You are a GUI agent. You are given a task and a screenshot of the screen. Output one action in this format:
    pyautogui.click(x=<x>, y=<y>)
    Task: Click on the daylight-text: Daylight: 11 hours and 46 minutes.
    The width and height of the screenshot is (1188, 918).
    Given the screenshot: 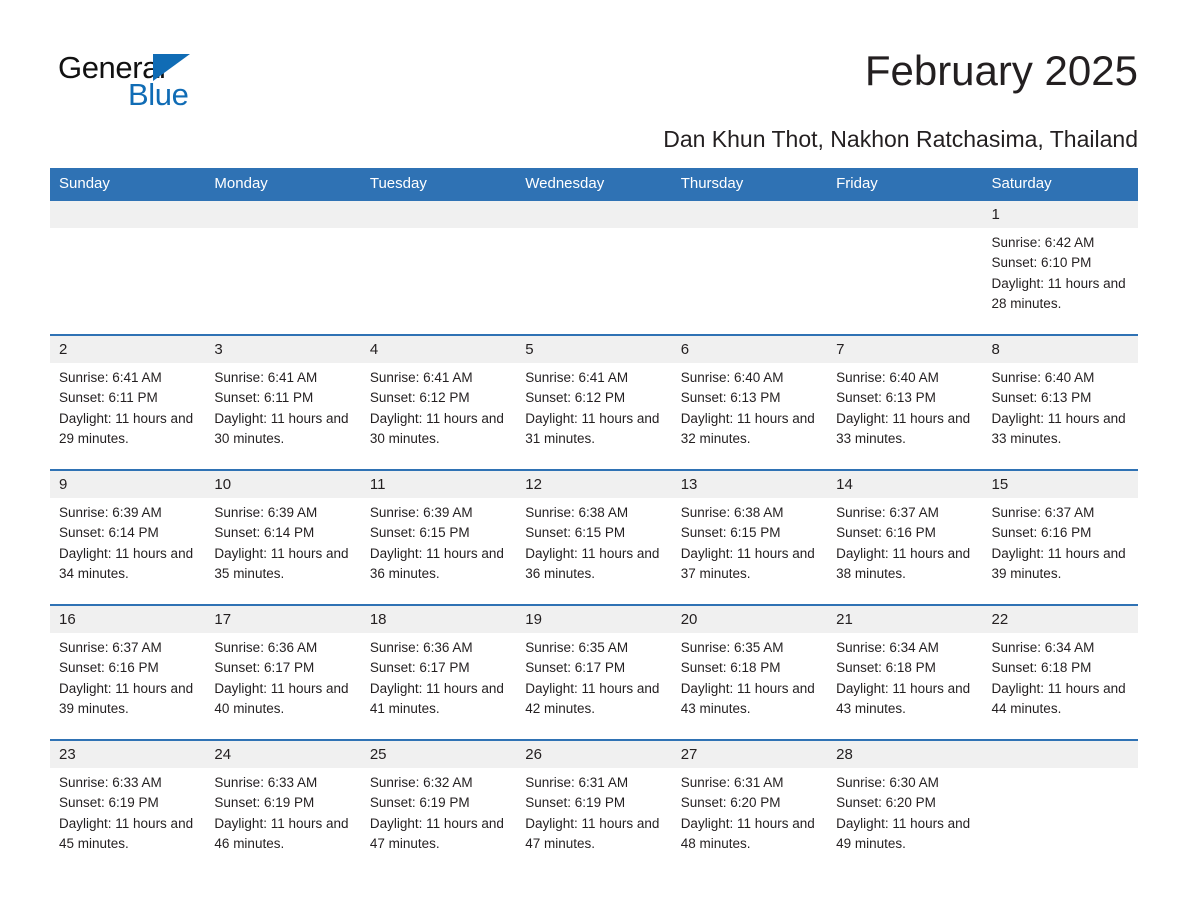 What is the action you would take?
    pyautogui.click(x=281, y=833)
    